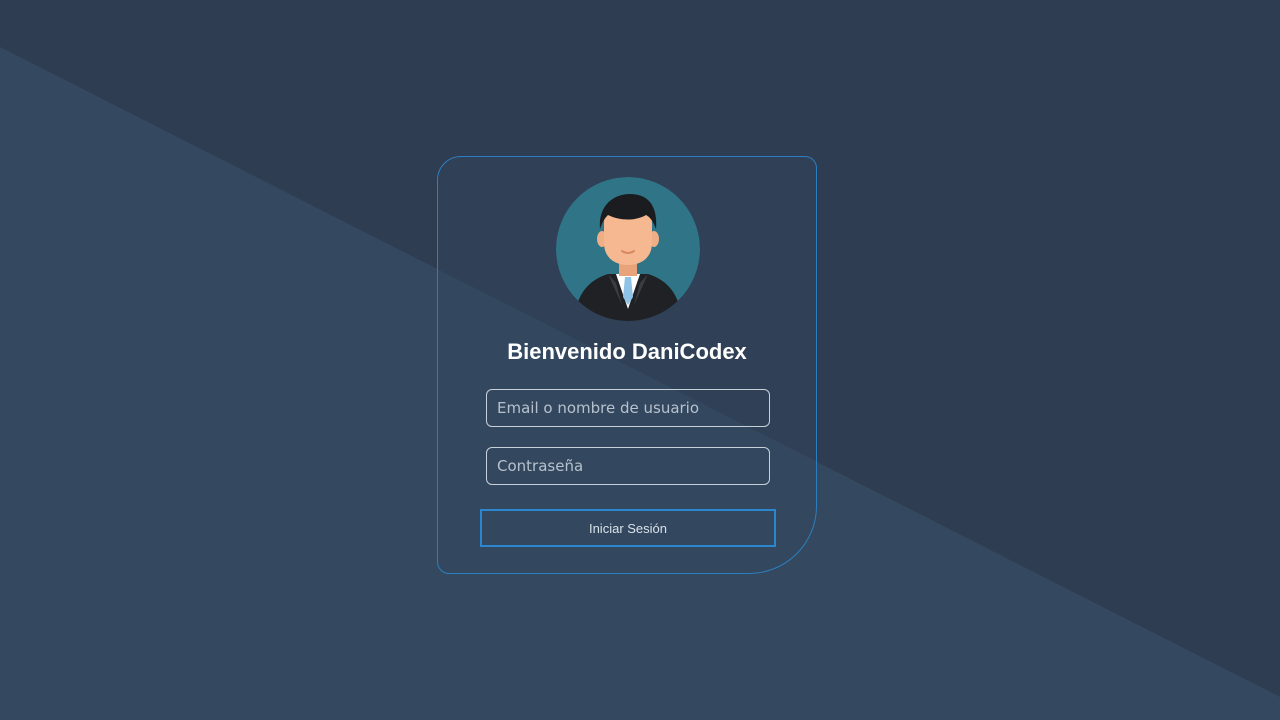 The height and width of the screenshot is (720, 1280). I want to click on welcome-title: Bienvenido DaniCodex, so click(627, 351).